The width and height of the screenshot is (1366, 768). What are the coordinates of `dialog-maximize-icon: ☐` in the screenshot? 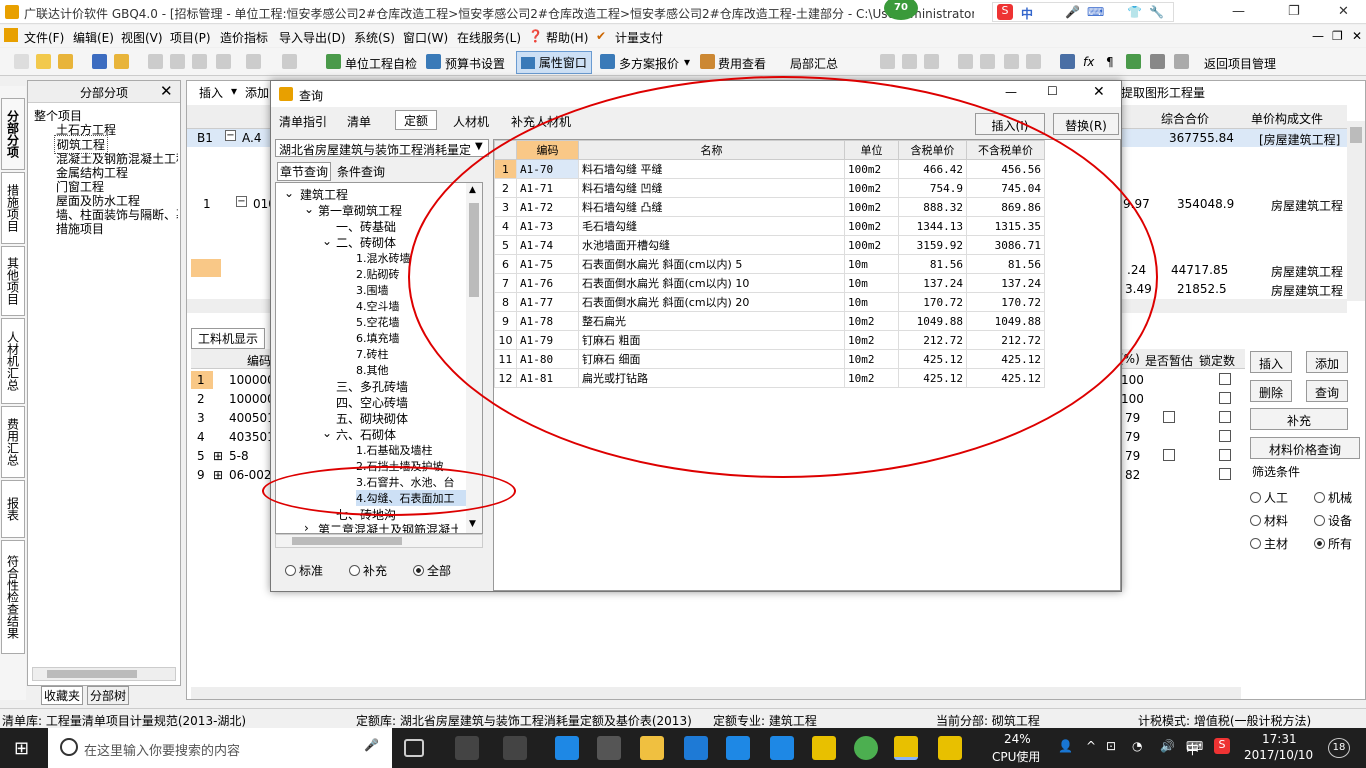 It's located at (1052, 91).